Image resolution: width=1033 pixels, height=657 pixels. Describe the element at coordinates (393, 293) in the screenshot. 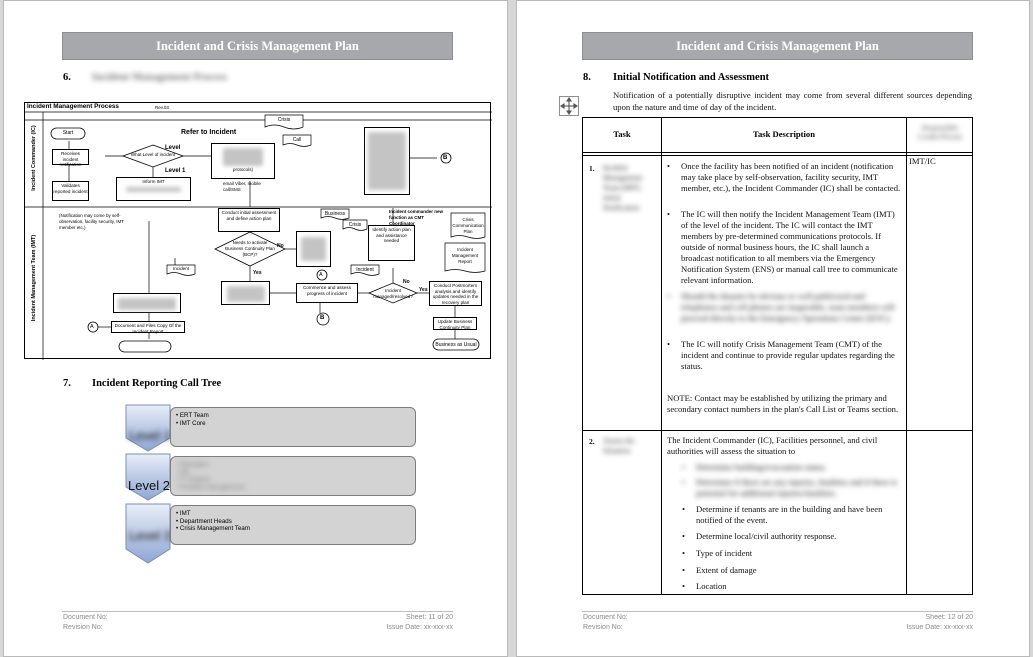

I see `managed-decision: Incident managed/resolved?` at that location.